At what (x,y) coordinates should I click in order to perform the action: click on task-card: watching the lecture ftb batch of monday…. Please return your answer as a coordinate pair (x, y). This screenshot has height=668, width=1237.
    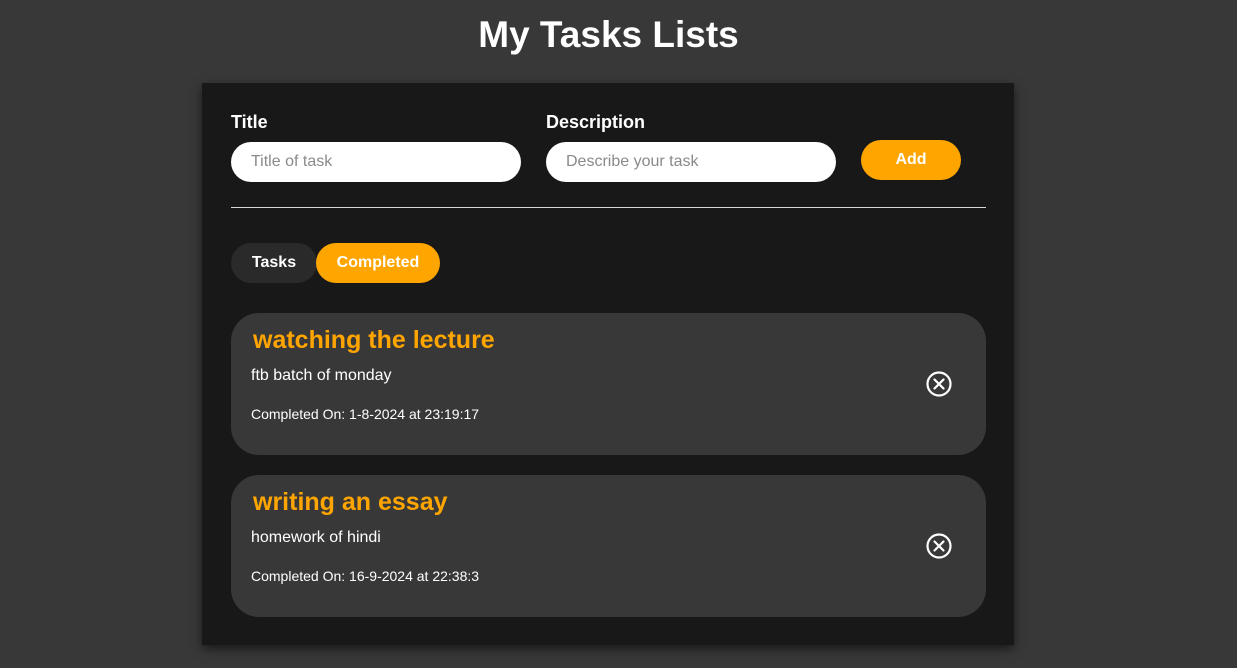
    Looking at the image, I should click on (608, 384).